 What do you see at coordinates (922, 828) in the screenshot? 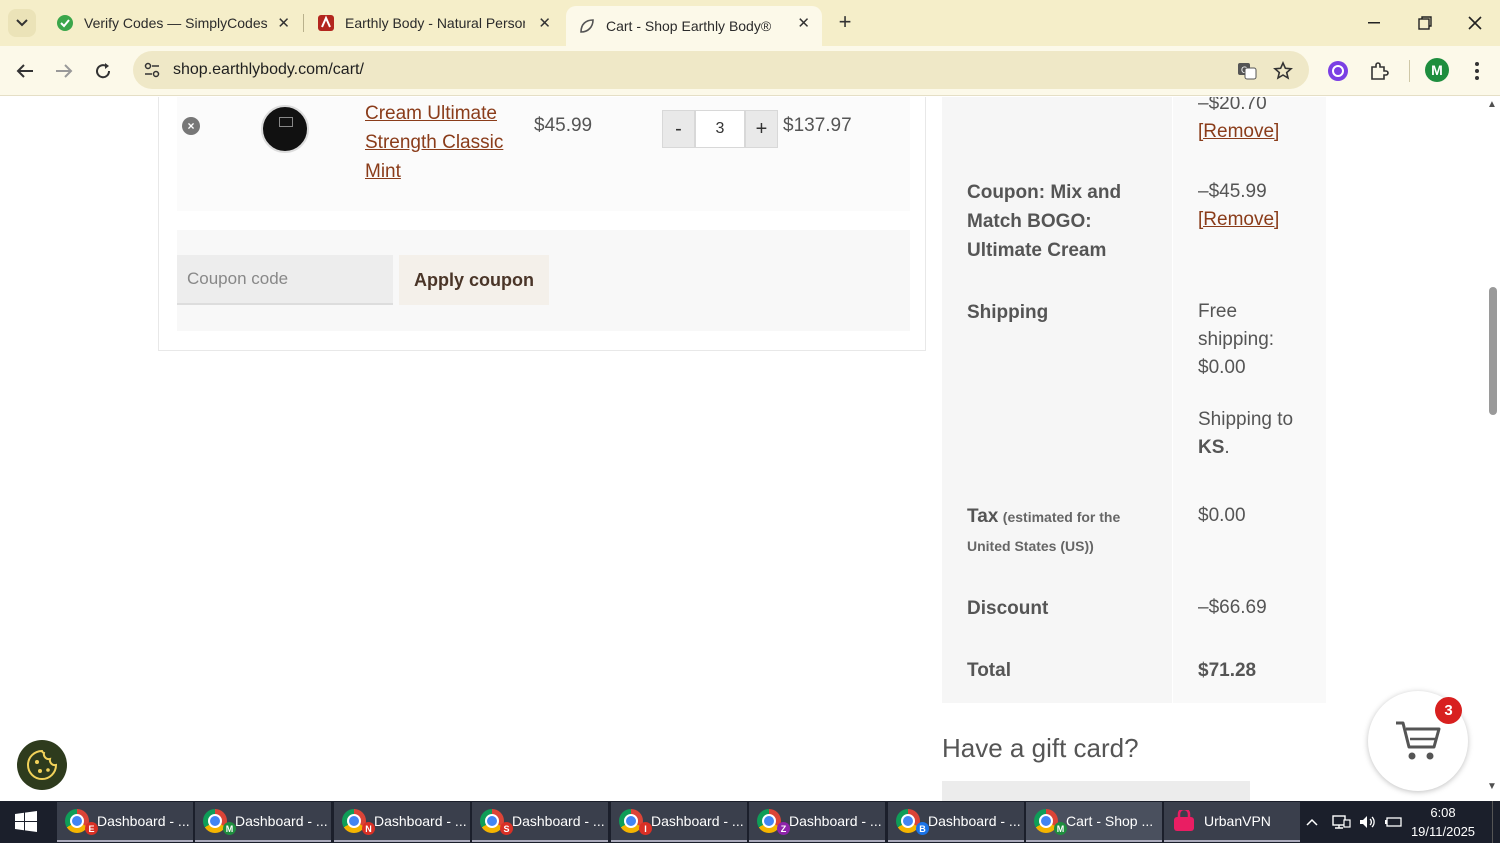
I see `profile-badge: B` at bounding box center [922, 828].